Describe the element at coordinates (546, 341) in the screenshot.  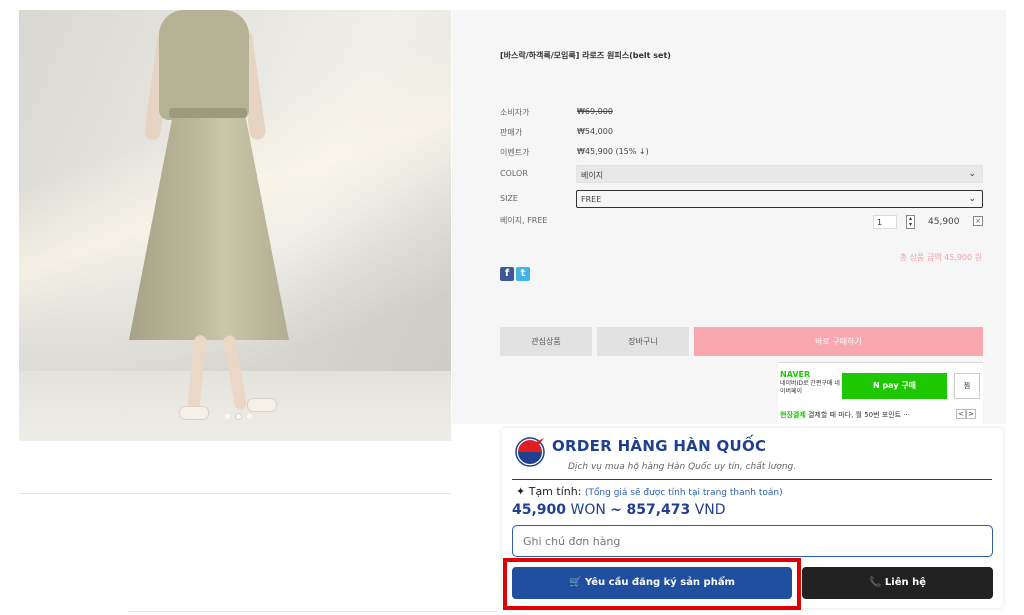
I see `wishlist-button: 관심상품` at that location.